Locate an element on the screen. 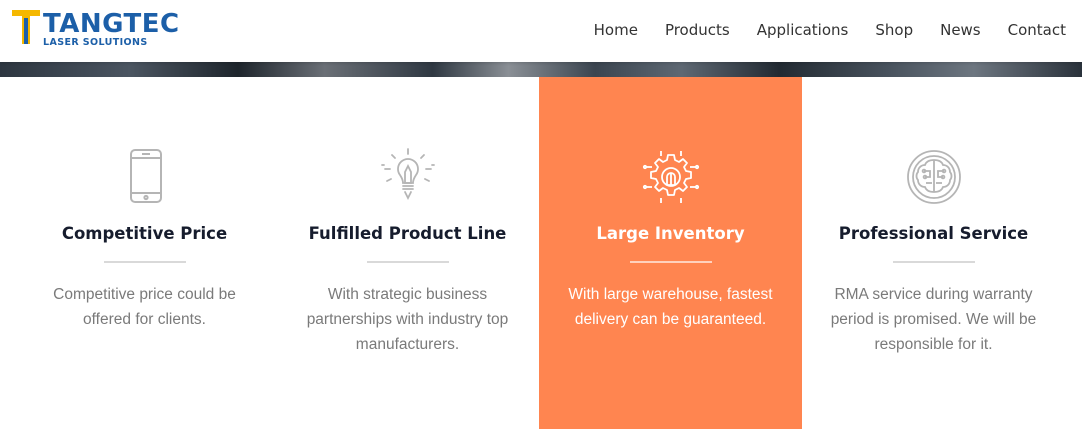 The image size is (1082, 429). feature-title: Competitive Price is located at coordinates (144, 233).